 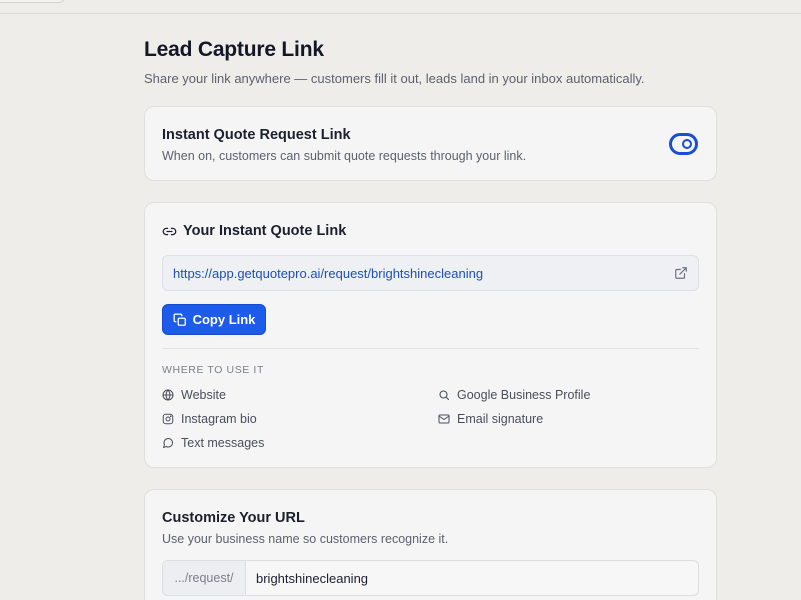 I want to click on divider, so click(x=430, y=348).